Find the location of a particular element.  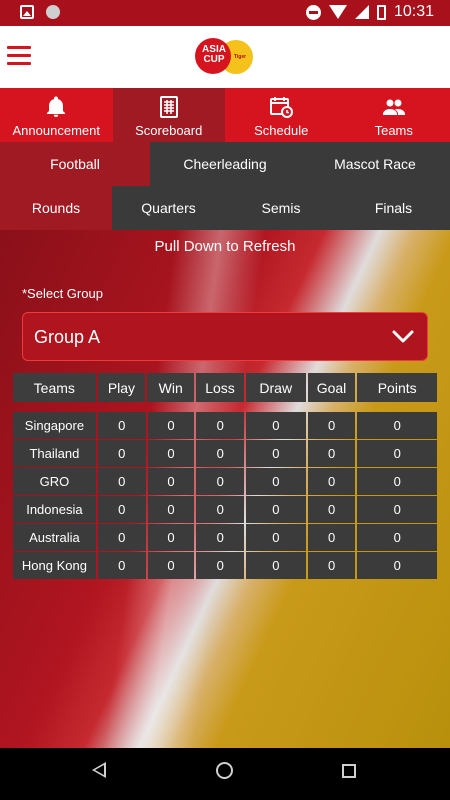

tab-announcement: Announcement is located at coordinates (56, 115).